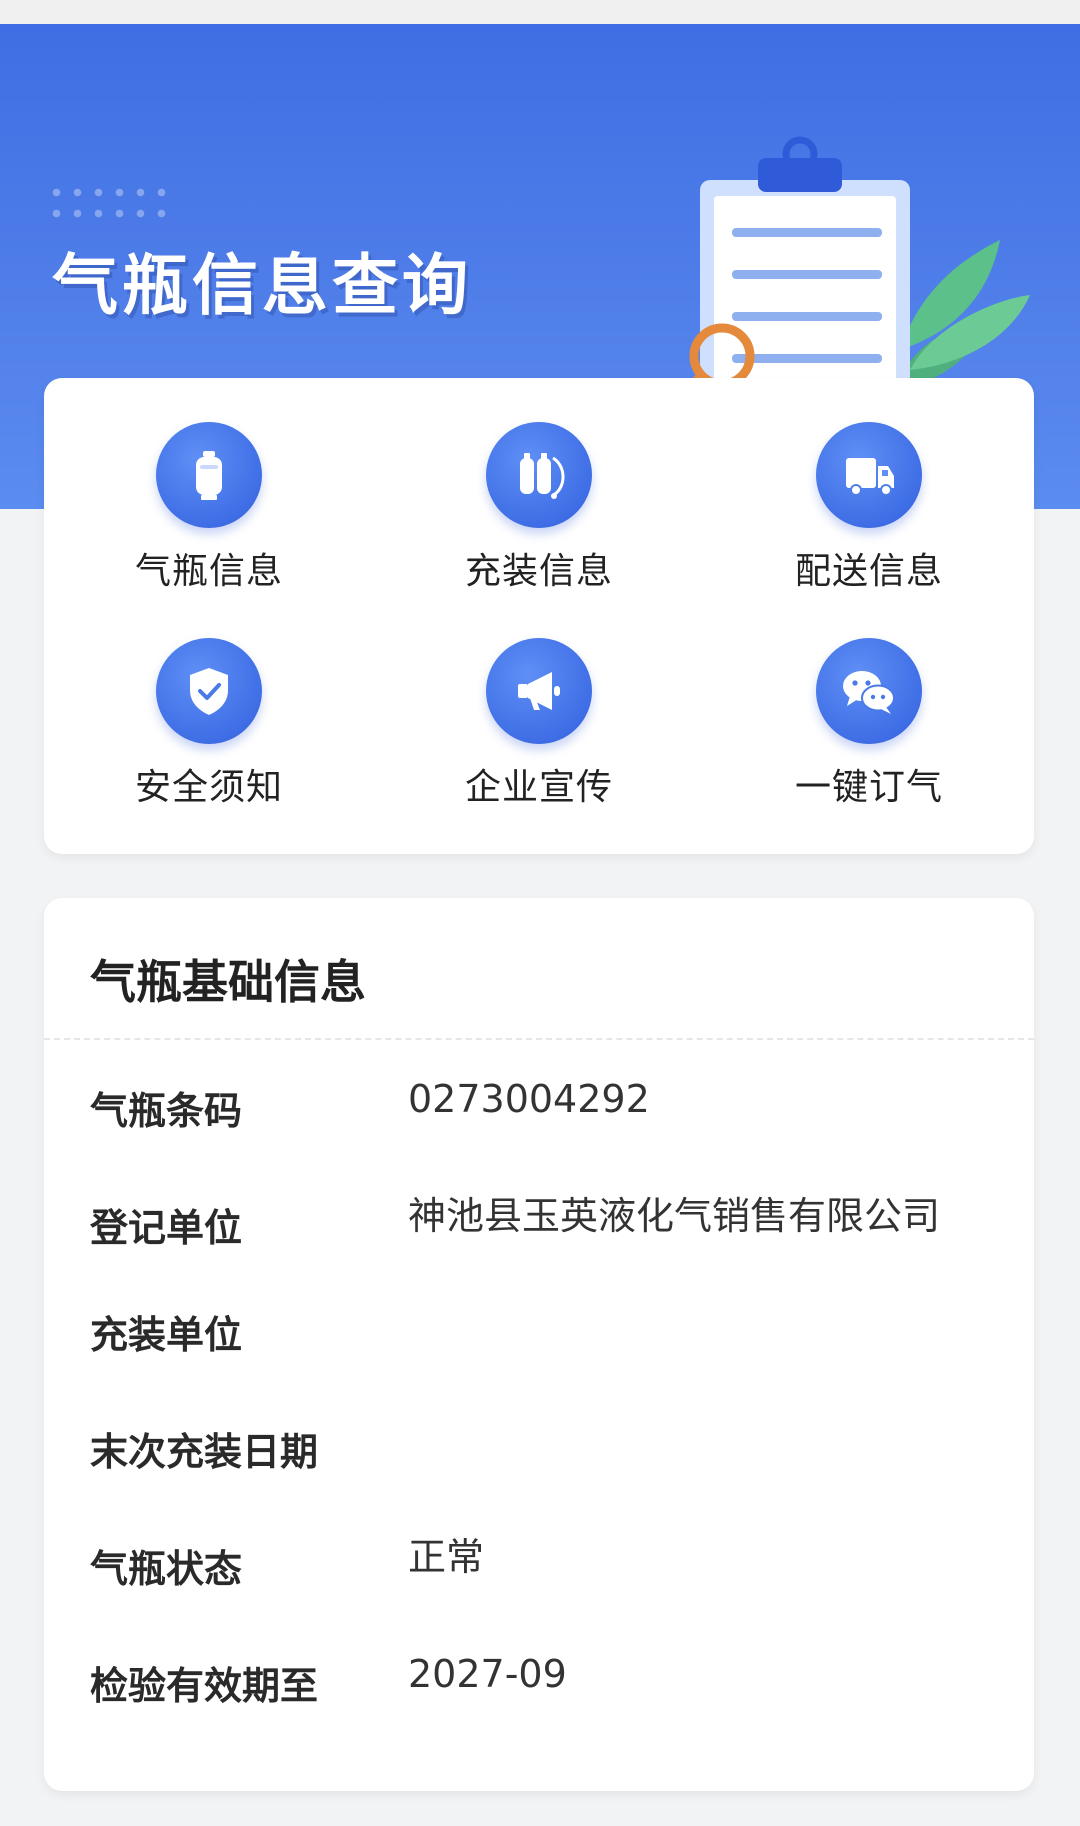 This screenshot has height=1826, width=1080. I want to click on menu-item-safety-notice: 安全须知, so click(209, 746).